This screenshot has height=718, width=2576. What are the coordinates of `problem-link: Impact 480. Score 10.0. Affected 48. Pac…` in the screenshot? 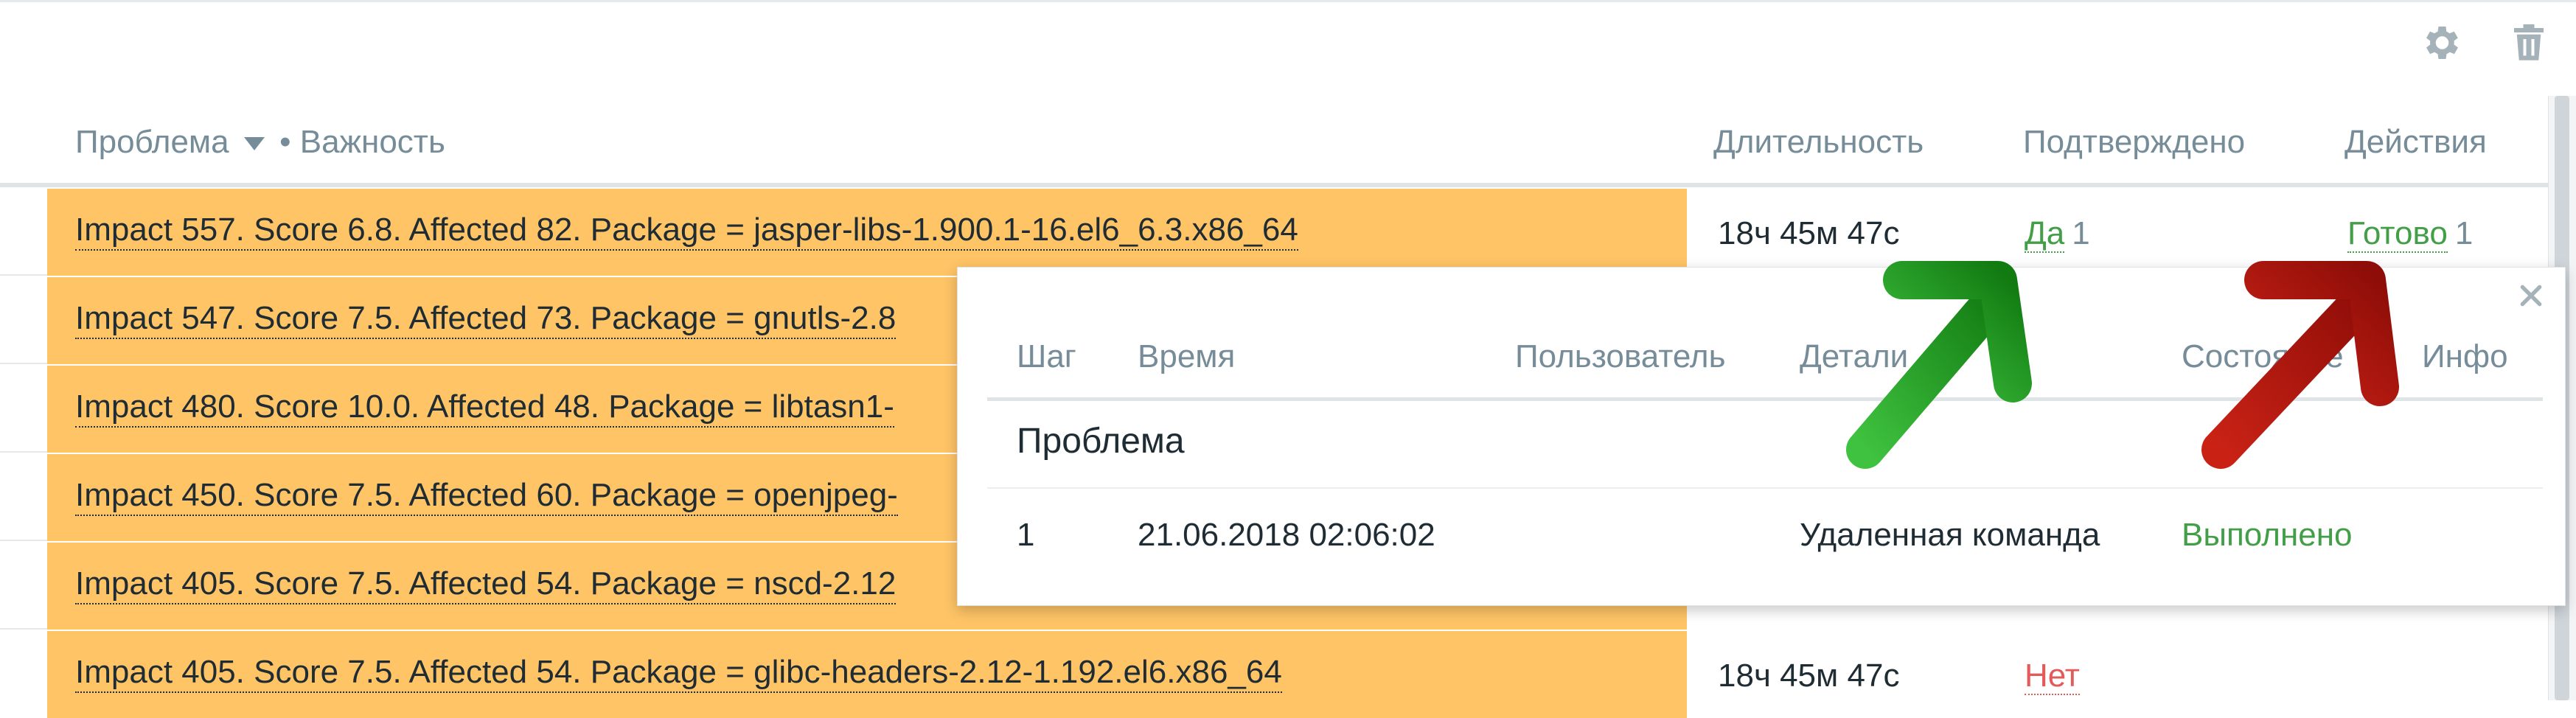 It's located at (485, 408).